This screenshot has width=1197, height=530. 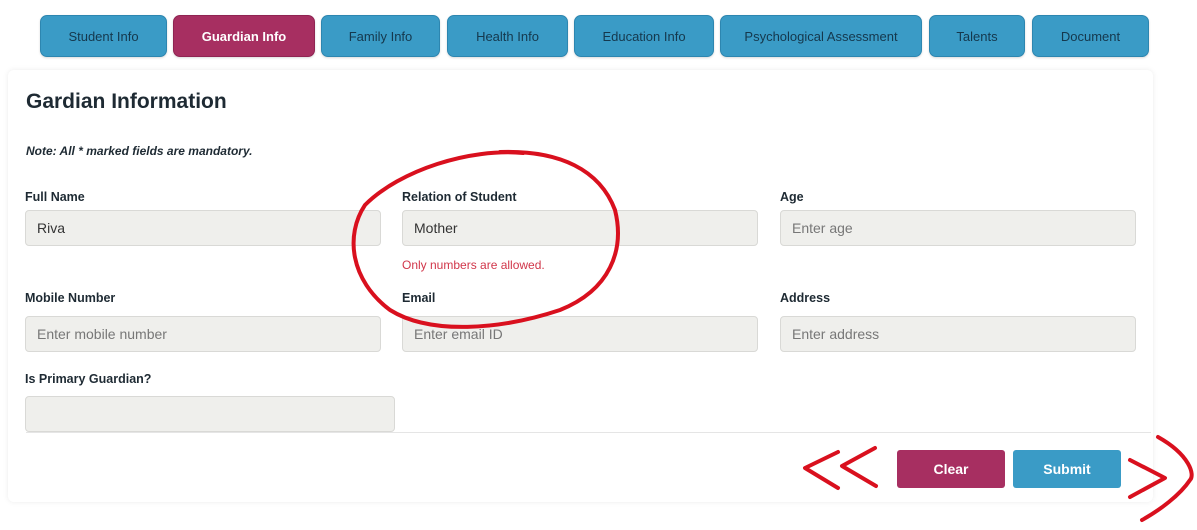 I want to click on primary-guardian-label: Is Primary Guardian?, so click(x=88, y=379).